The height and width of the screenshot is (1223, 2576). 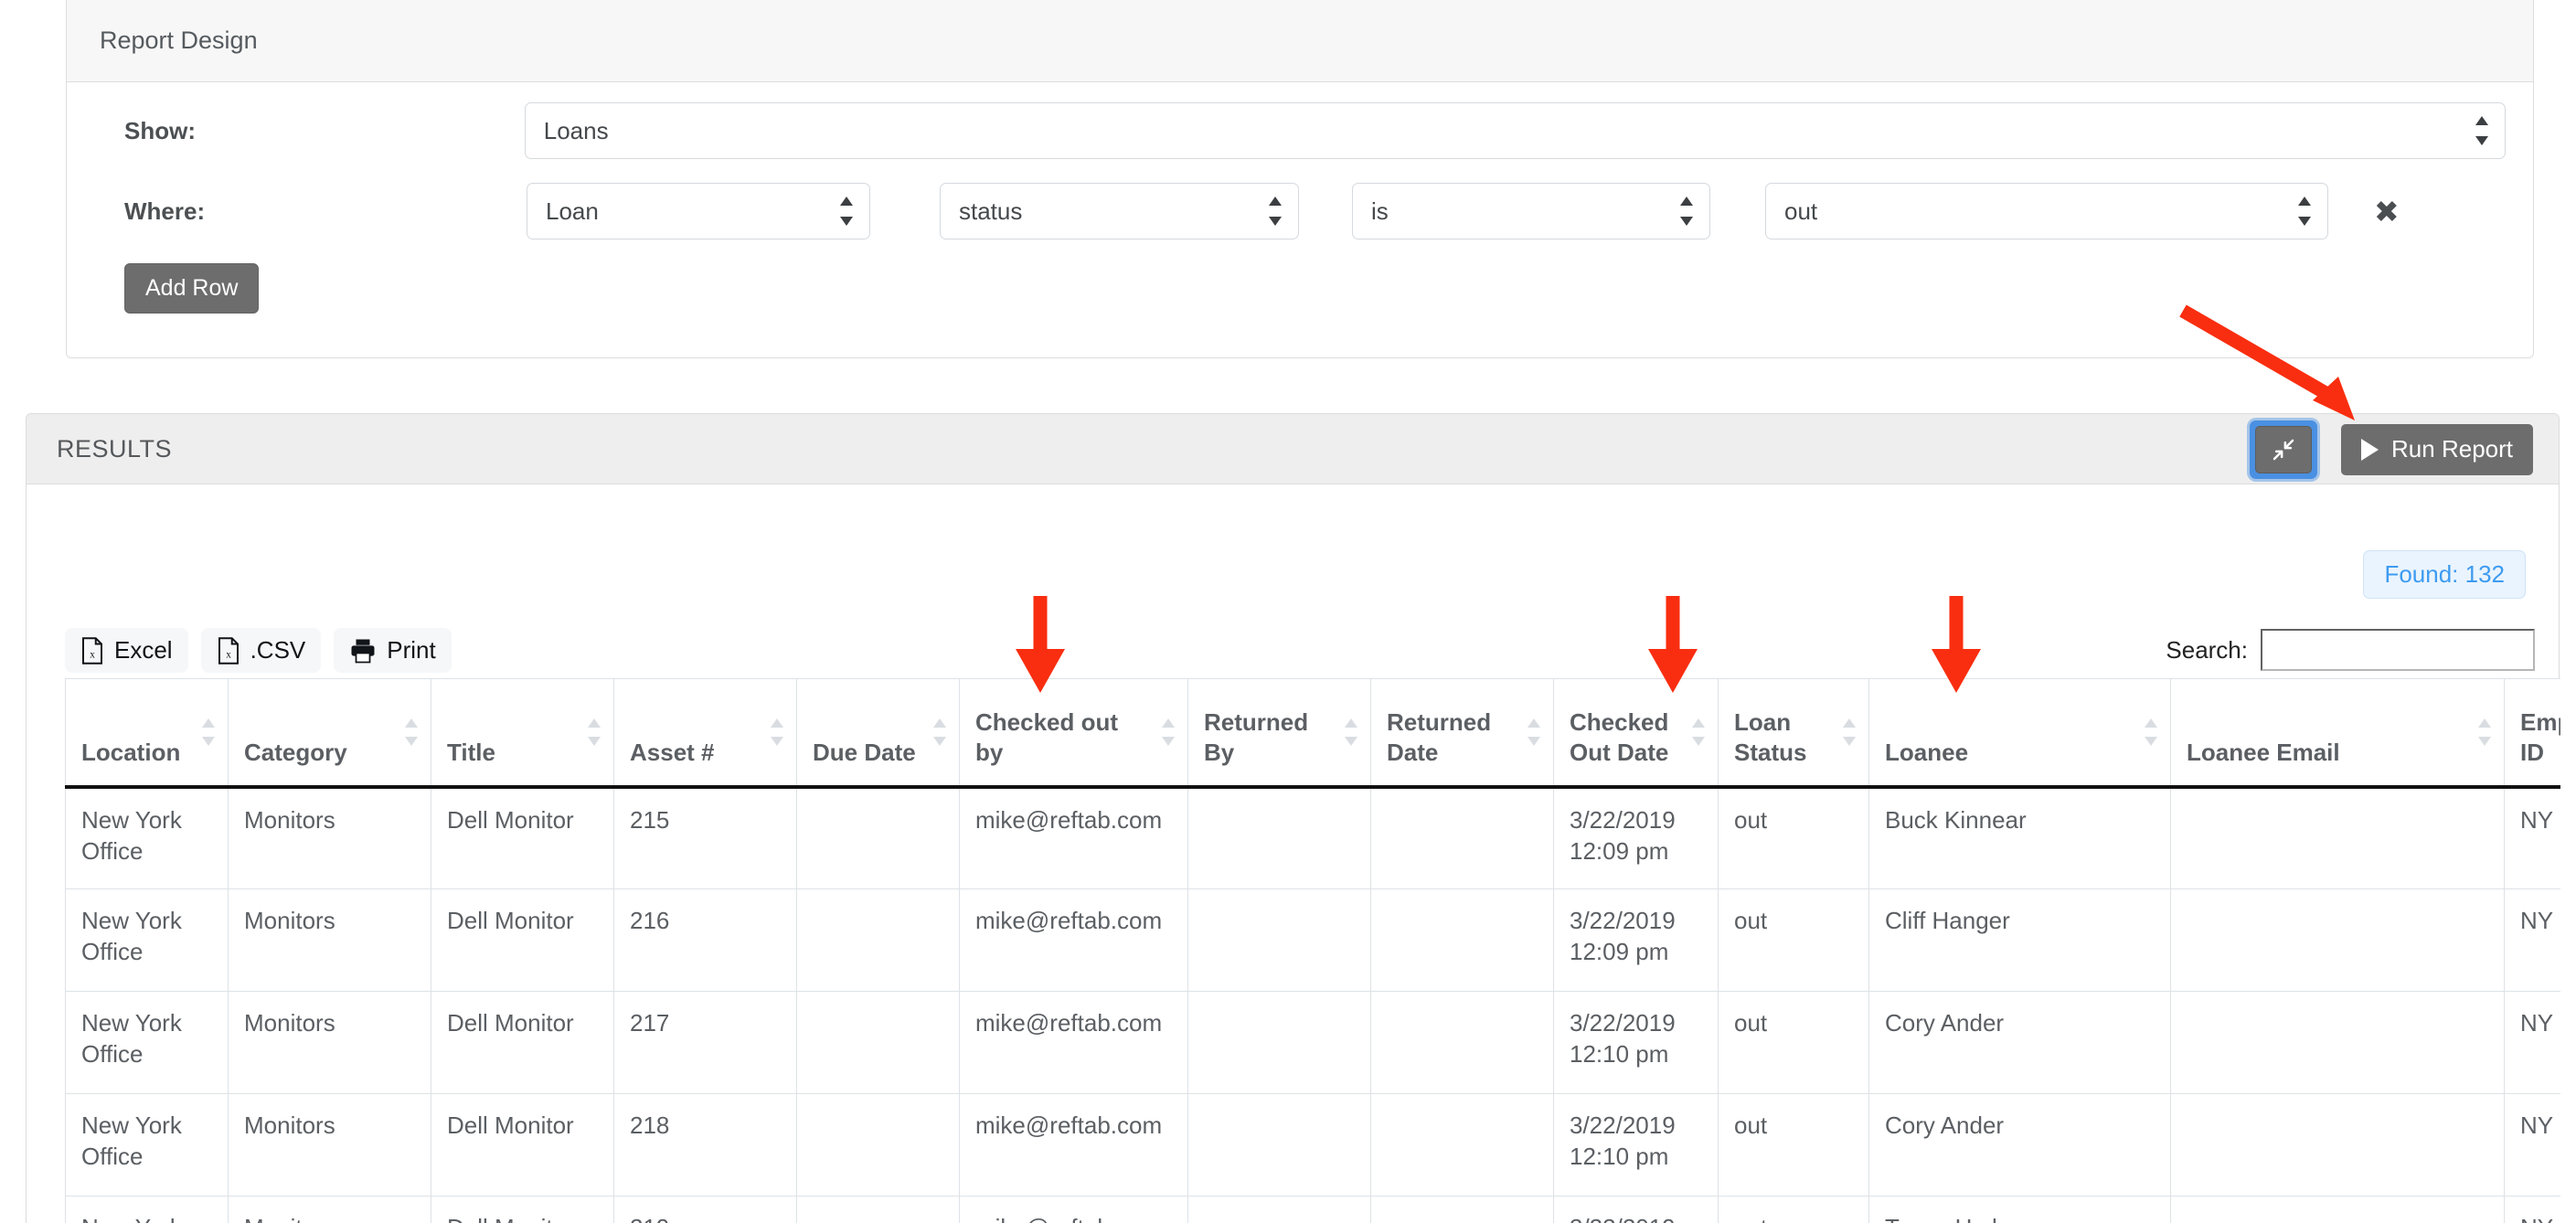 What do you see at coordinates (2020, 734) in the screenshot?
I see `column-header-loanee: Loanee` at bounding box center [2020, 734].